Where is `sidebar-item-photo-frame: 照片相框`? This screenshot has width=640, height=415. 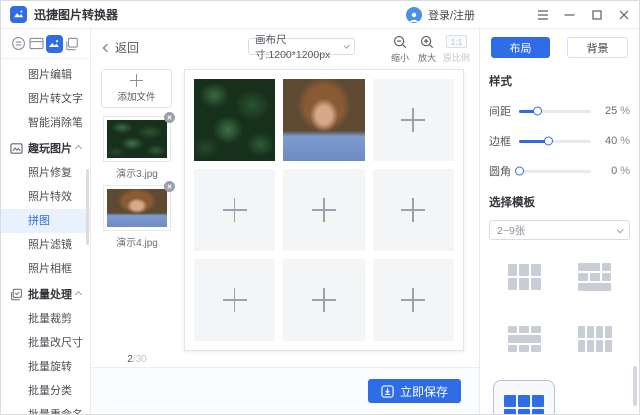 sidebar-item-photo-frame: 照片相框 is located at coordinates (45, 269).